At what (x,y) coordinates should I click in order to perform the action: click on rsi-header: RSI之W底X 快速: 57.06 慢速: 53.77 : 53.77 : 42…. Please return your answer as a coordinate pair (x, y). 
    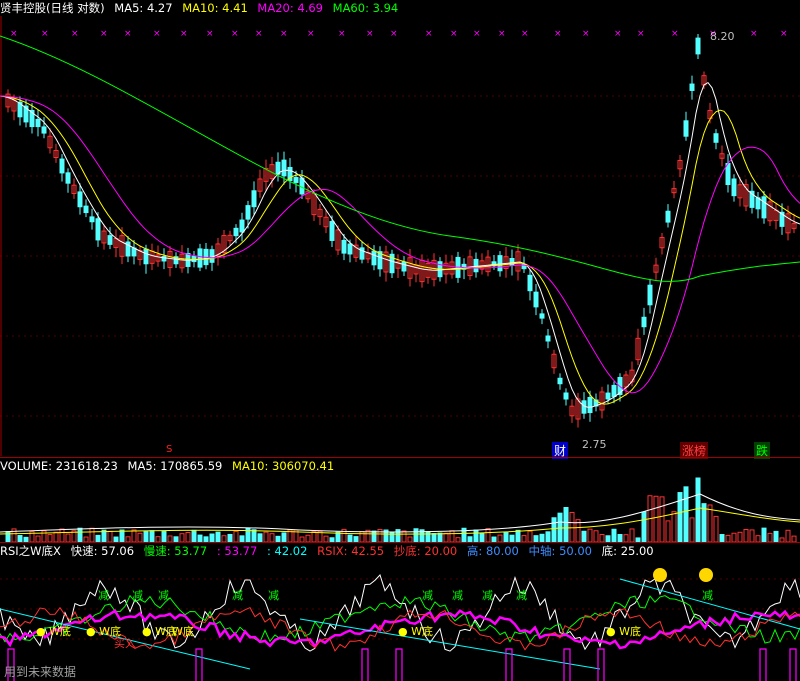
    Looking at the image, I should click on (400, 551).